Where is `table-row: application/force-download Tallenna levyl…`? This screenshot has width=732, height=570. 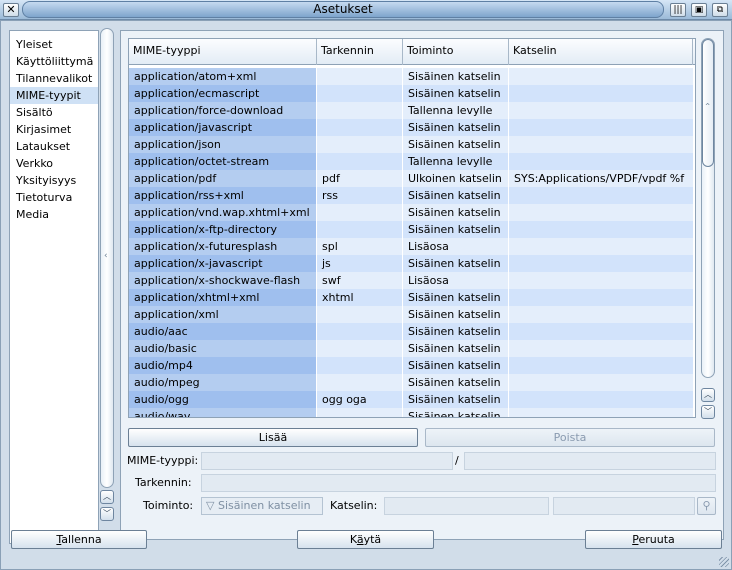
table-row: application/force-download Tallenna levyl… is located at coordinates (412, 110).